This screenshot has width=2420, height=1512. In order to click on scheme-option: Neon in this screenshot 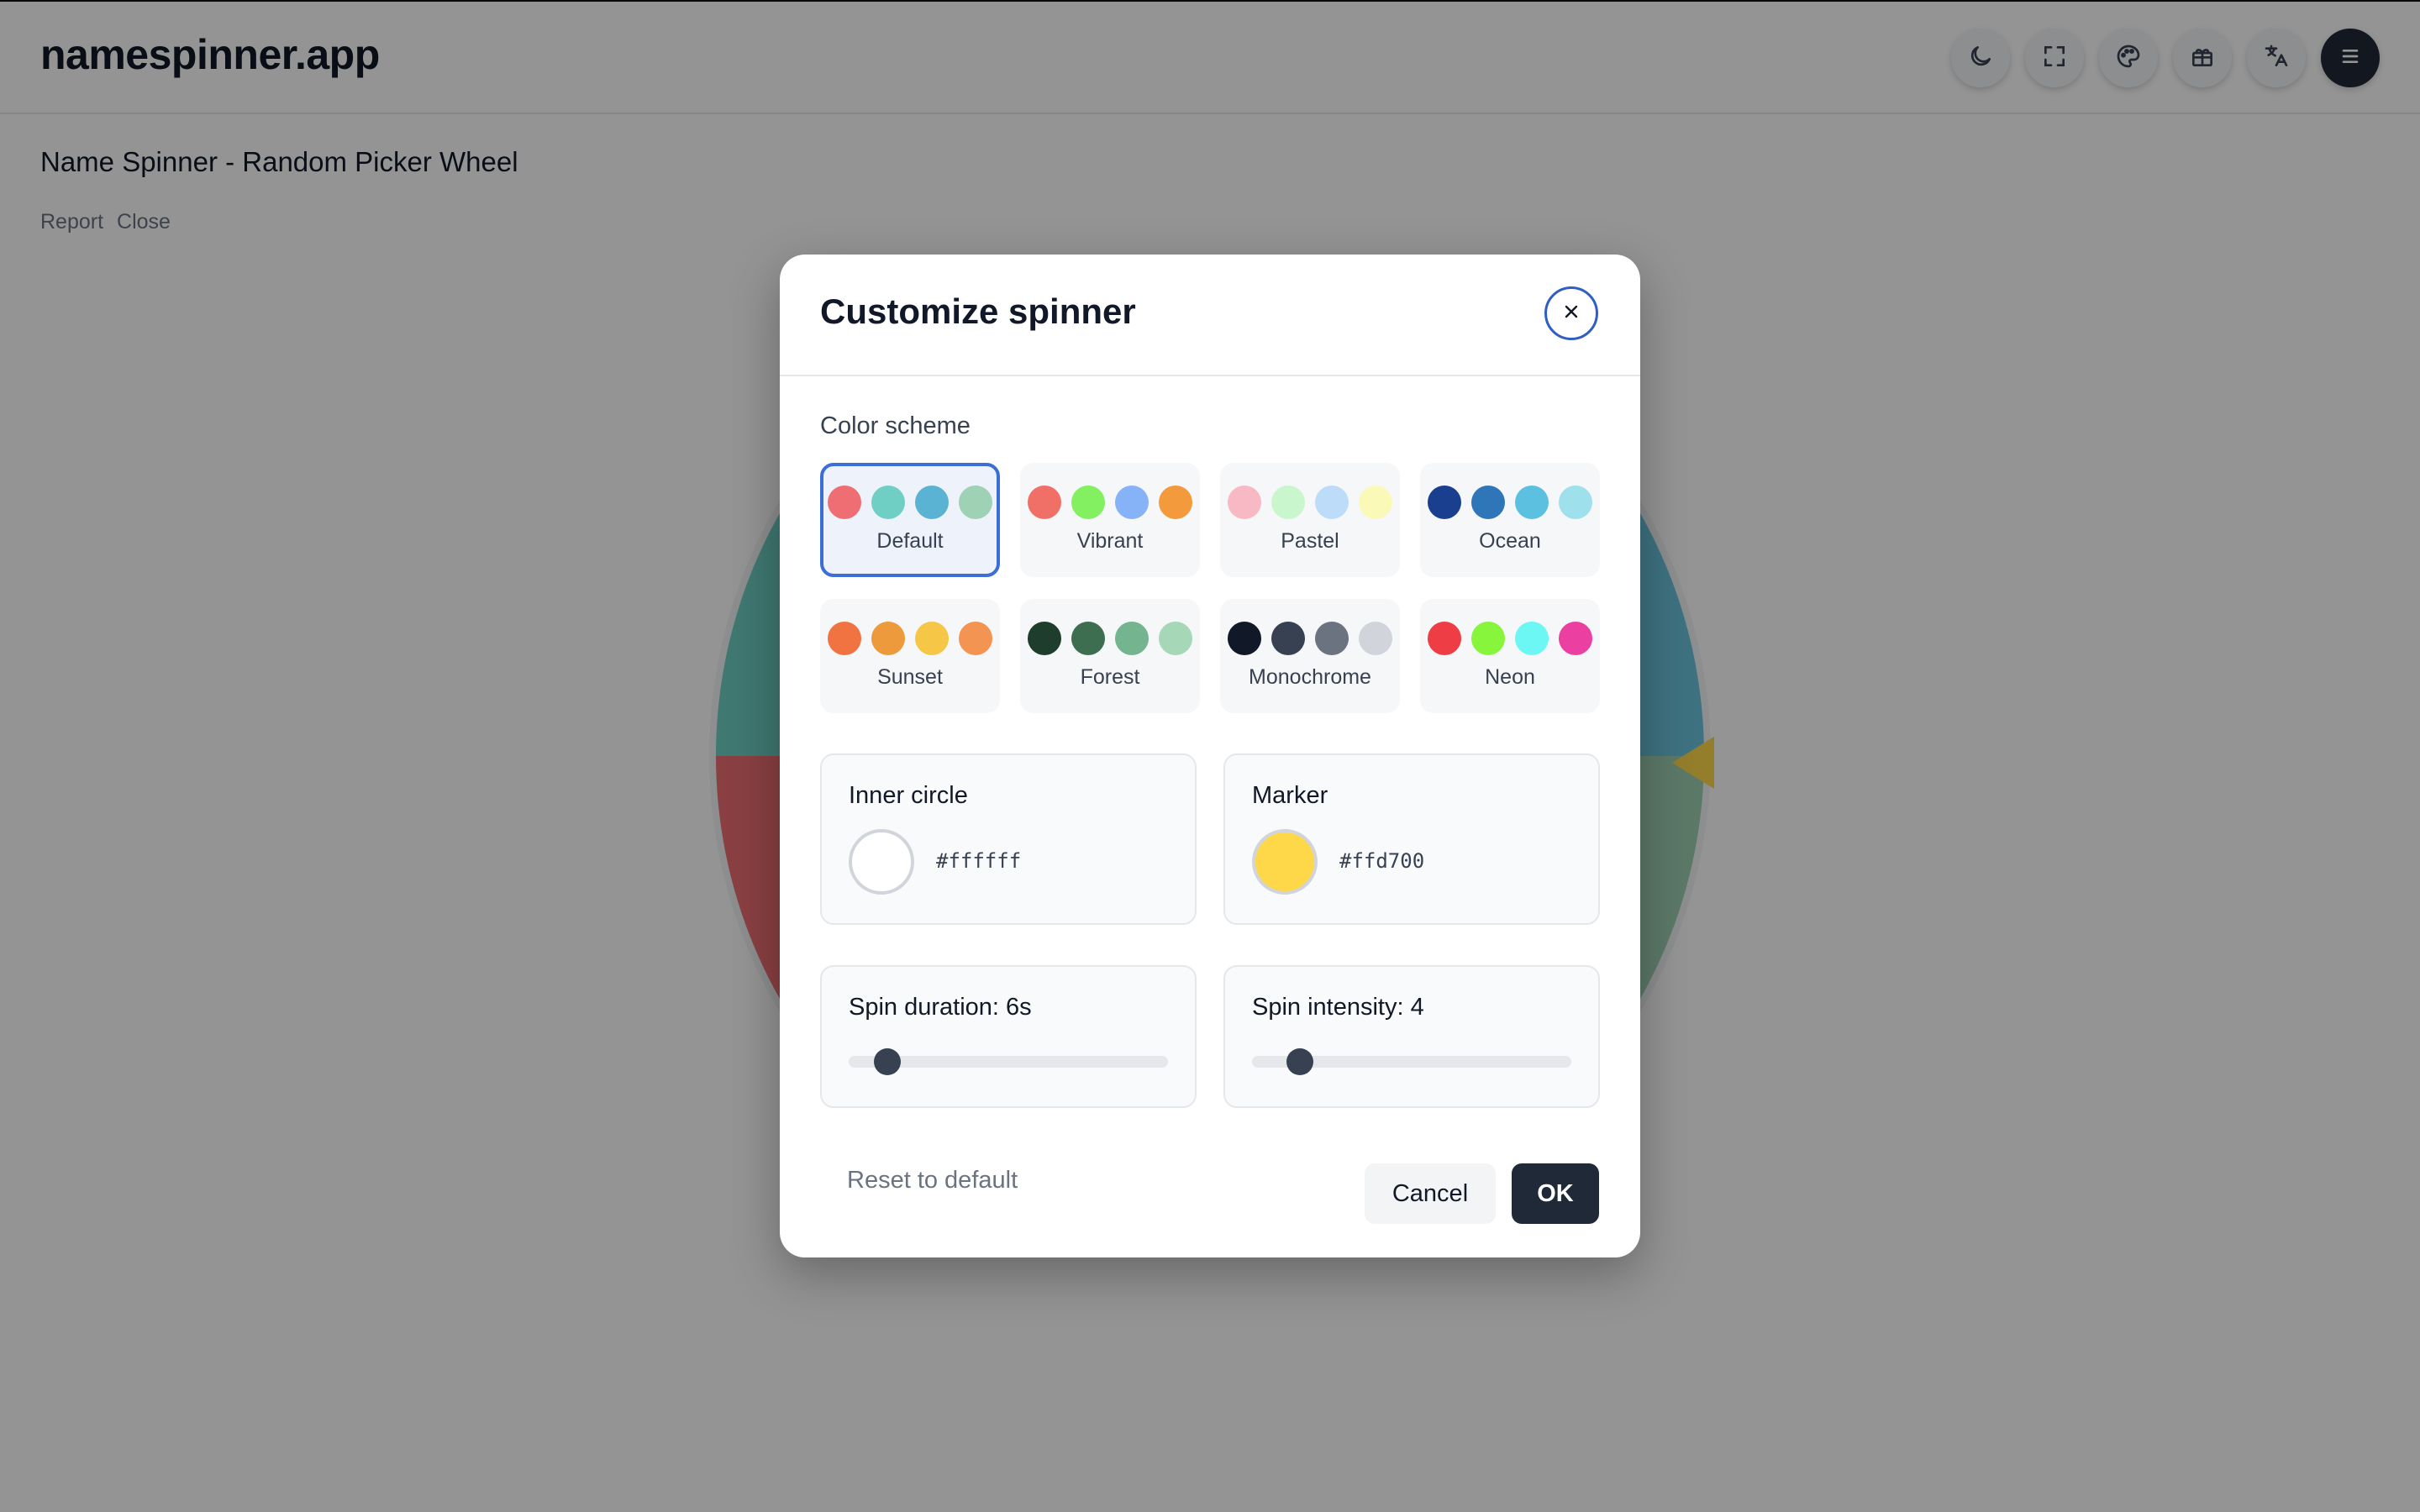, I will do `click(1510, 656)`.